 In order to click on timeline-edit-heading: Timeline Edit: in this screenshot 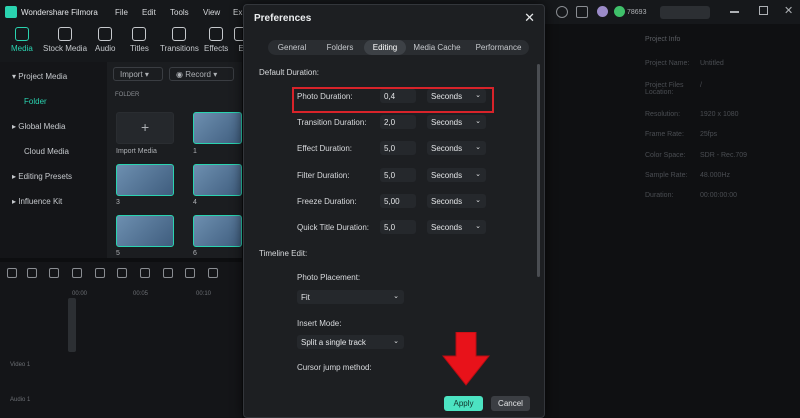, I will do `click(283, 253)`.